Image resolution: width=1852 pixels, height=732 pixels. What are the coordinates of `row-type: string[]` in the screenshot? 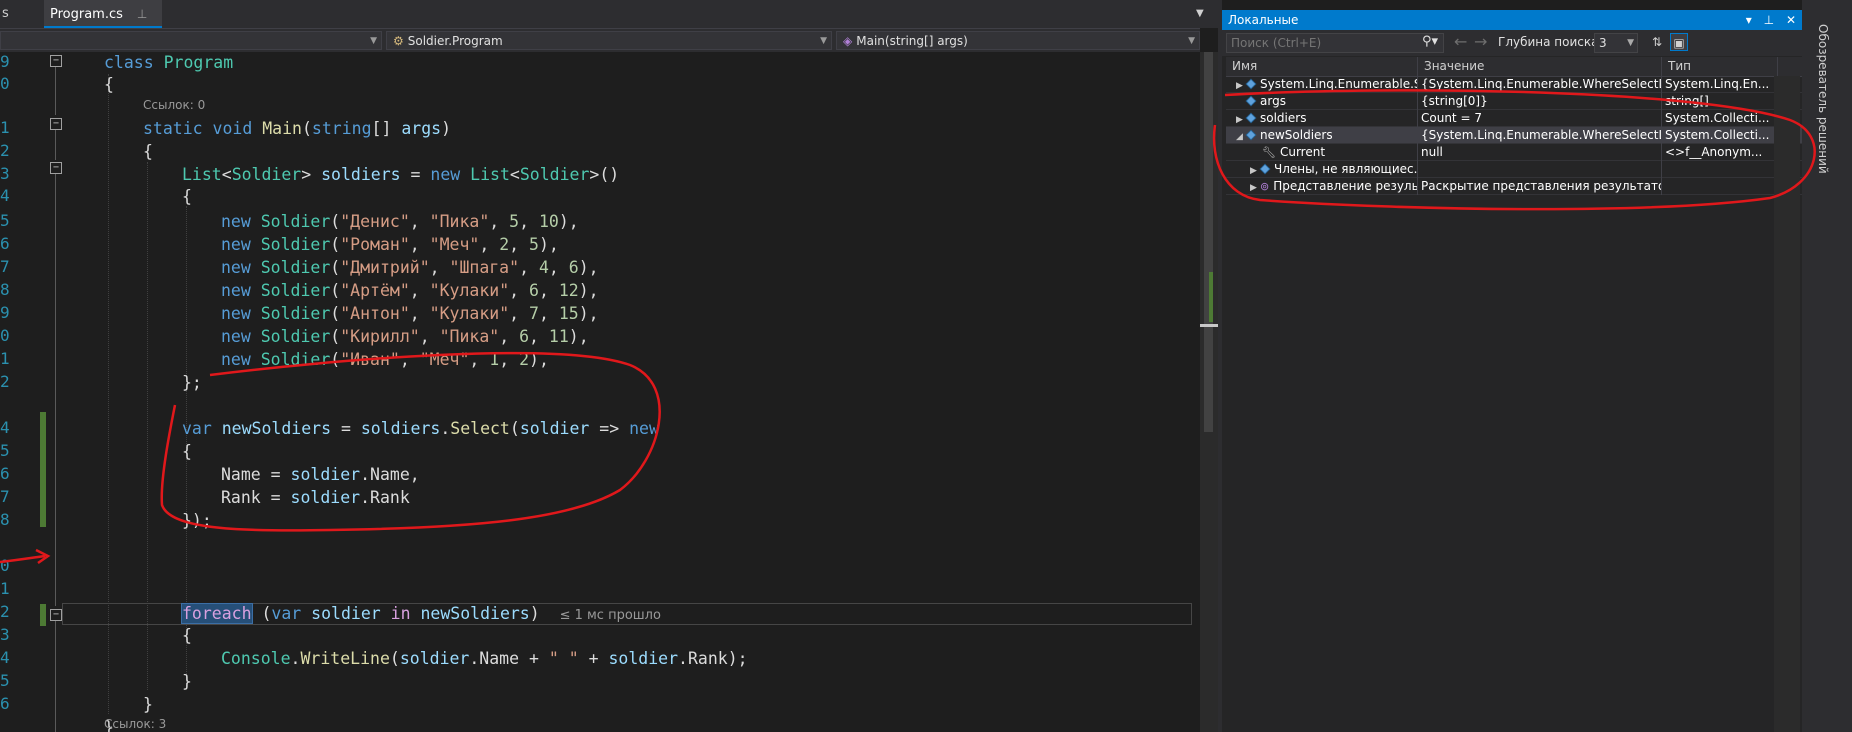 It's located at (1720, 101).